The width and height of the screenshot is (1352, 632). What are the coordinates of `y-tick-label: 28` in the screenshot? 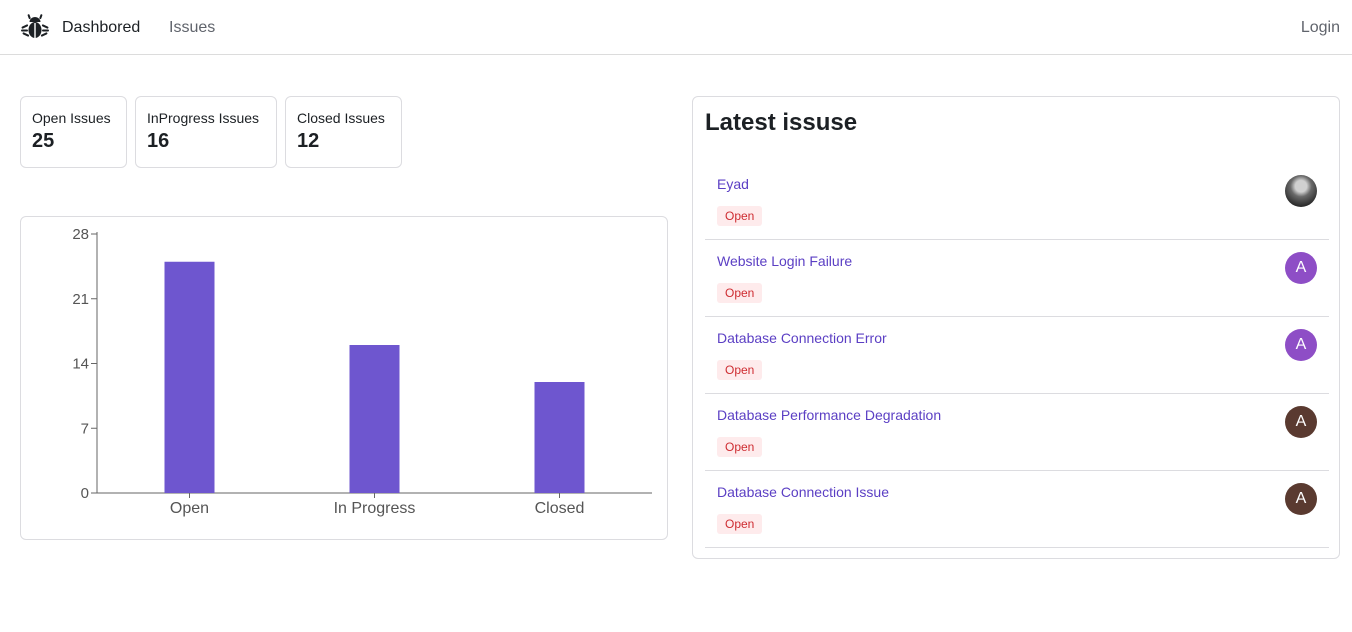 It's located at (80, 234).